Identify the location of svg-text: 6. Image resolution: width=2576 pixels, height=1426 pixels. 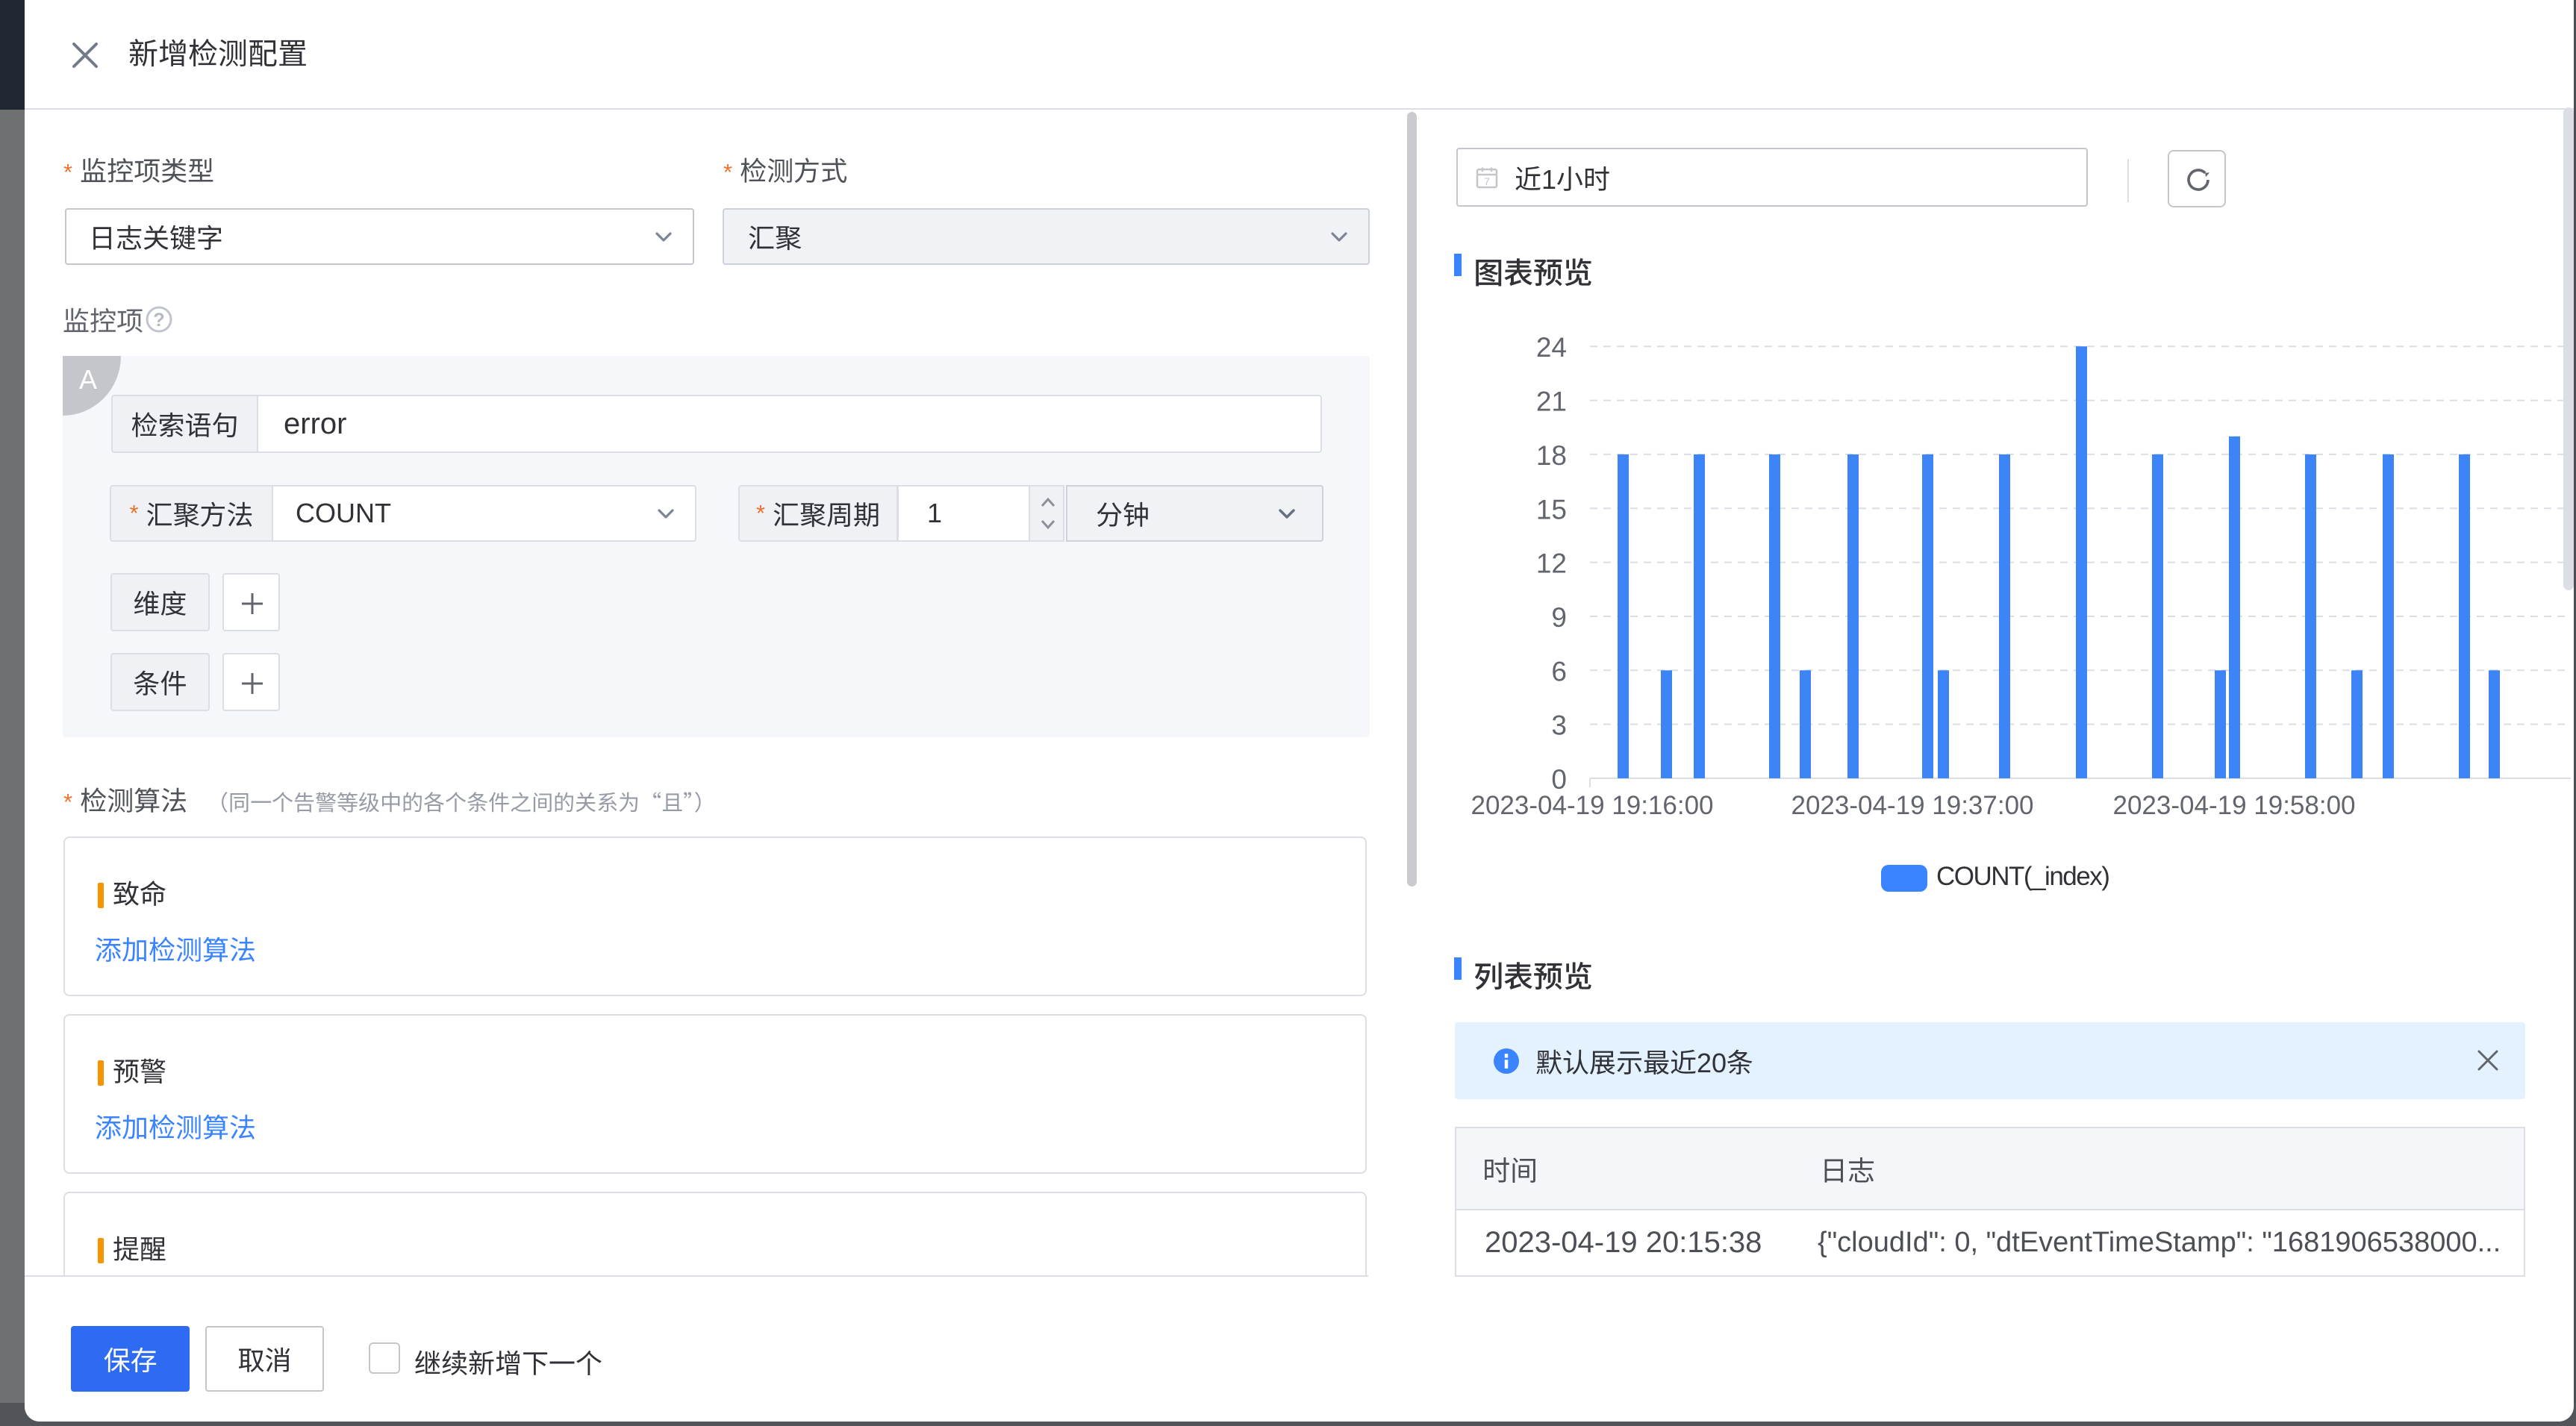
(1559, 671).